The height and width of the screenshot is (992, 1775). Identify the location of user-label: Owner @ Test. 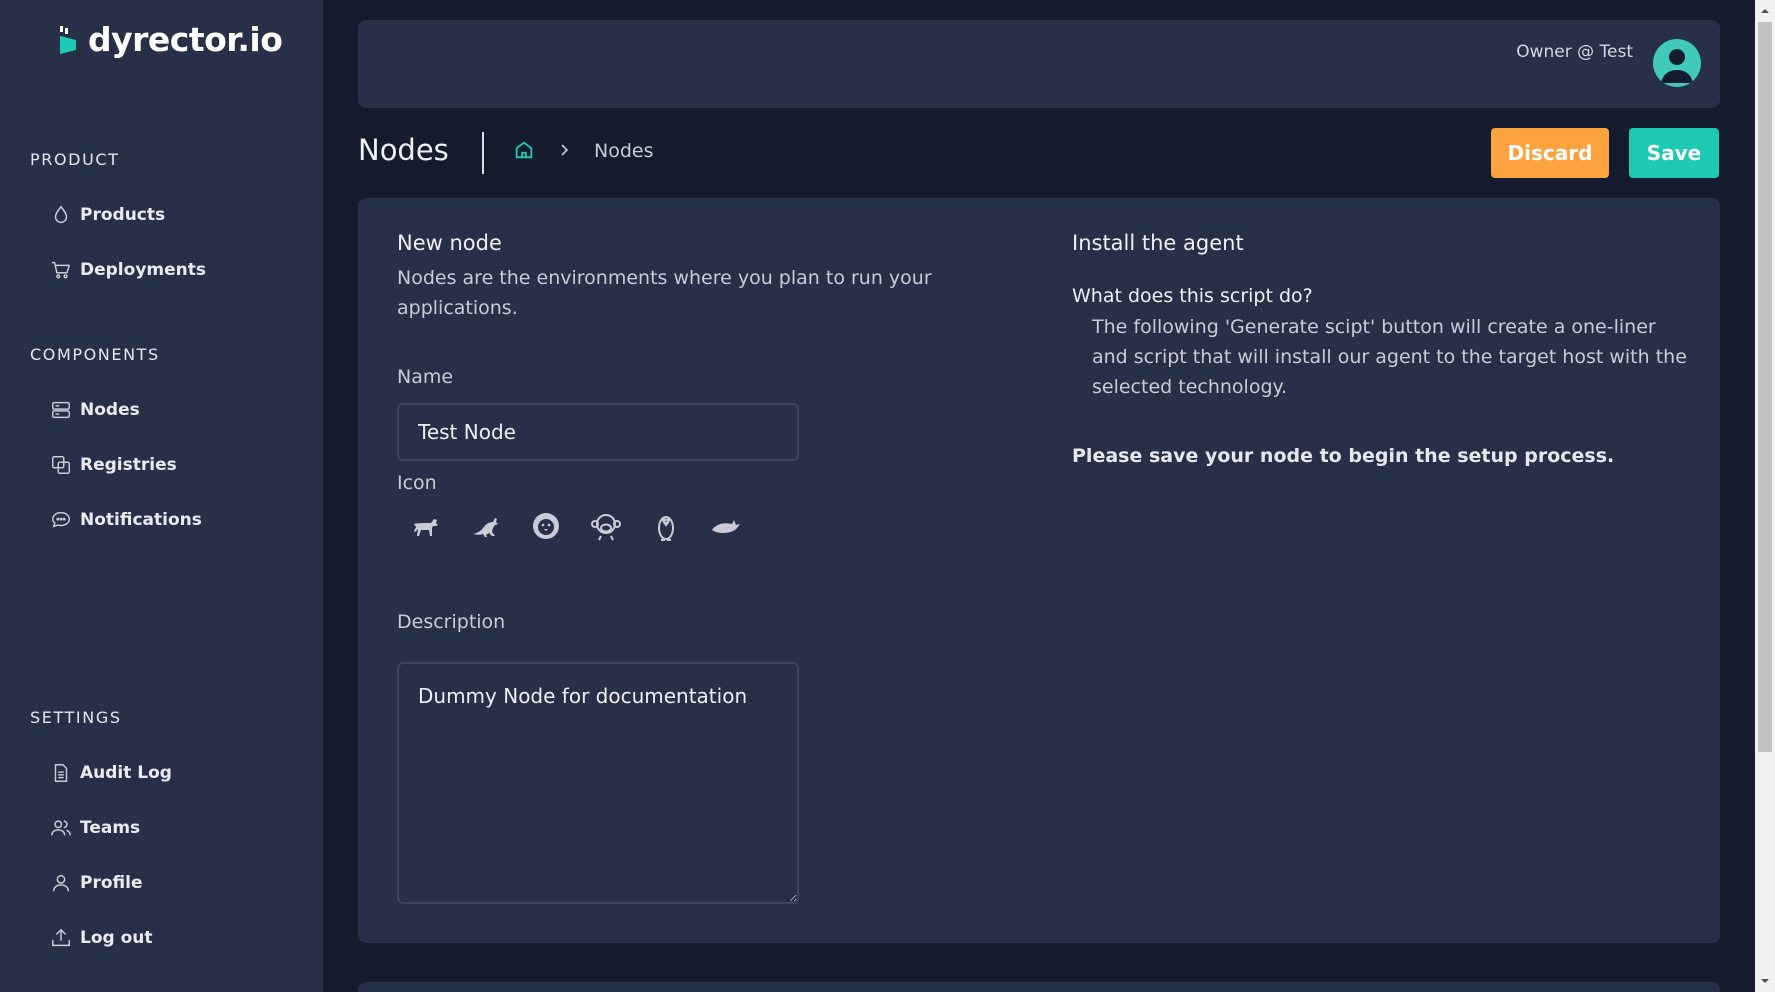
(1574, 52).